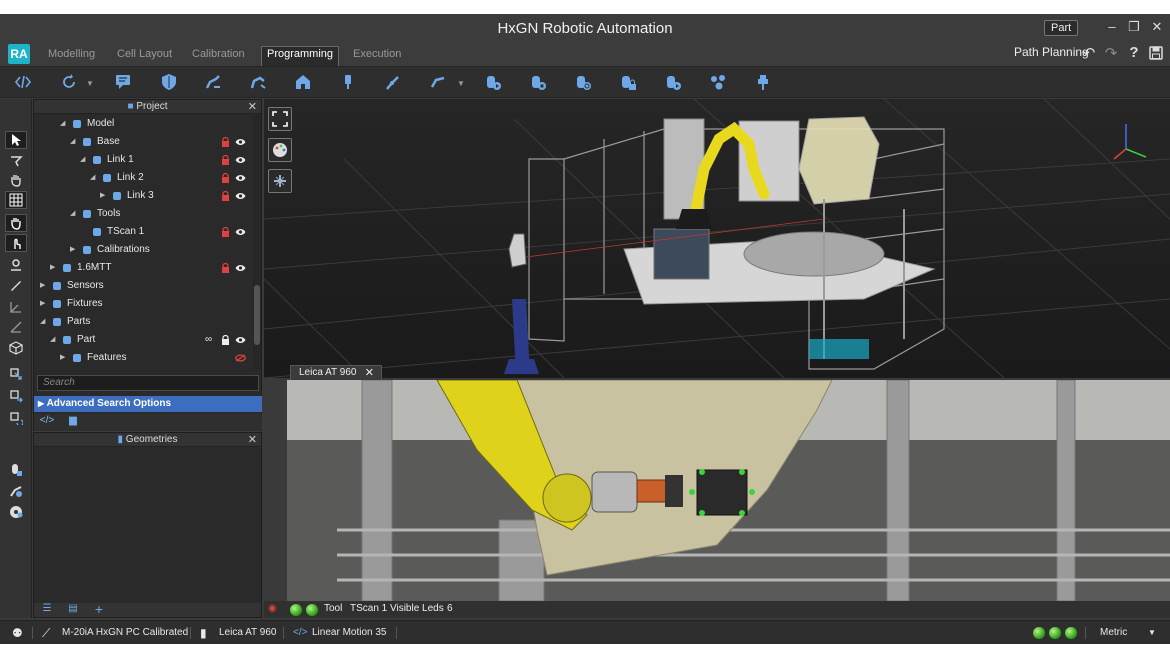  What do you see at coordinates (336, 372) in the screenshot?
I see `viewport-tab-leica: Leica AT 960 ✕` at bounding box center [336, 372].